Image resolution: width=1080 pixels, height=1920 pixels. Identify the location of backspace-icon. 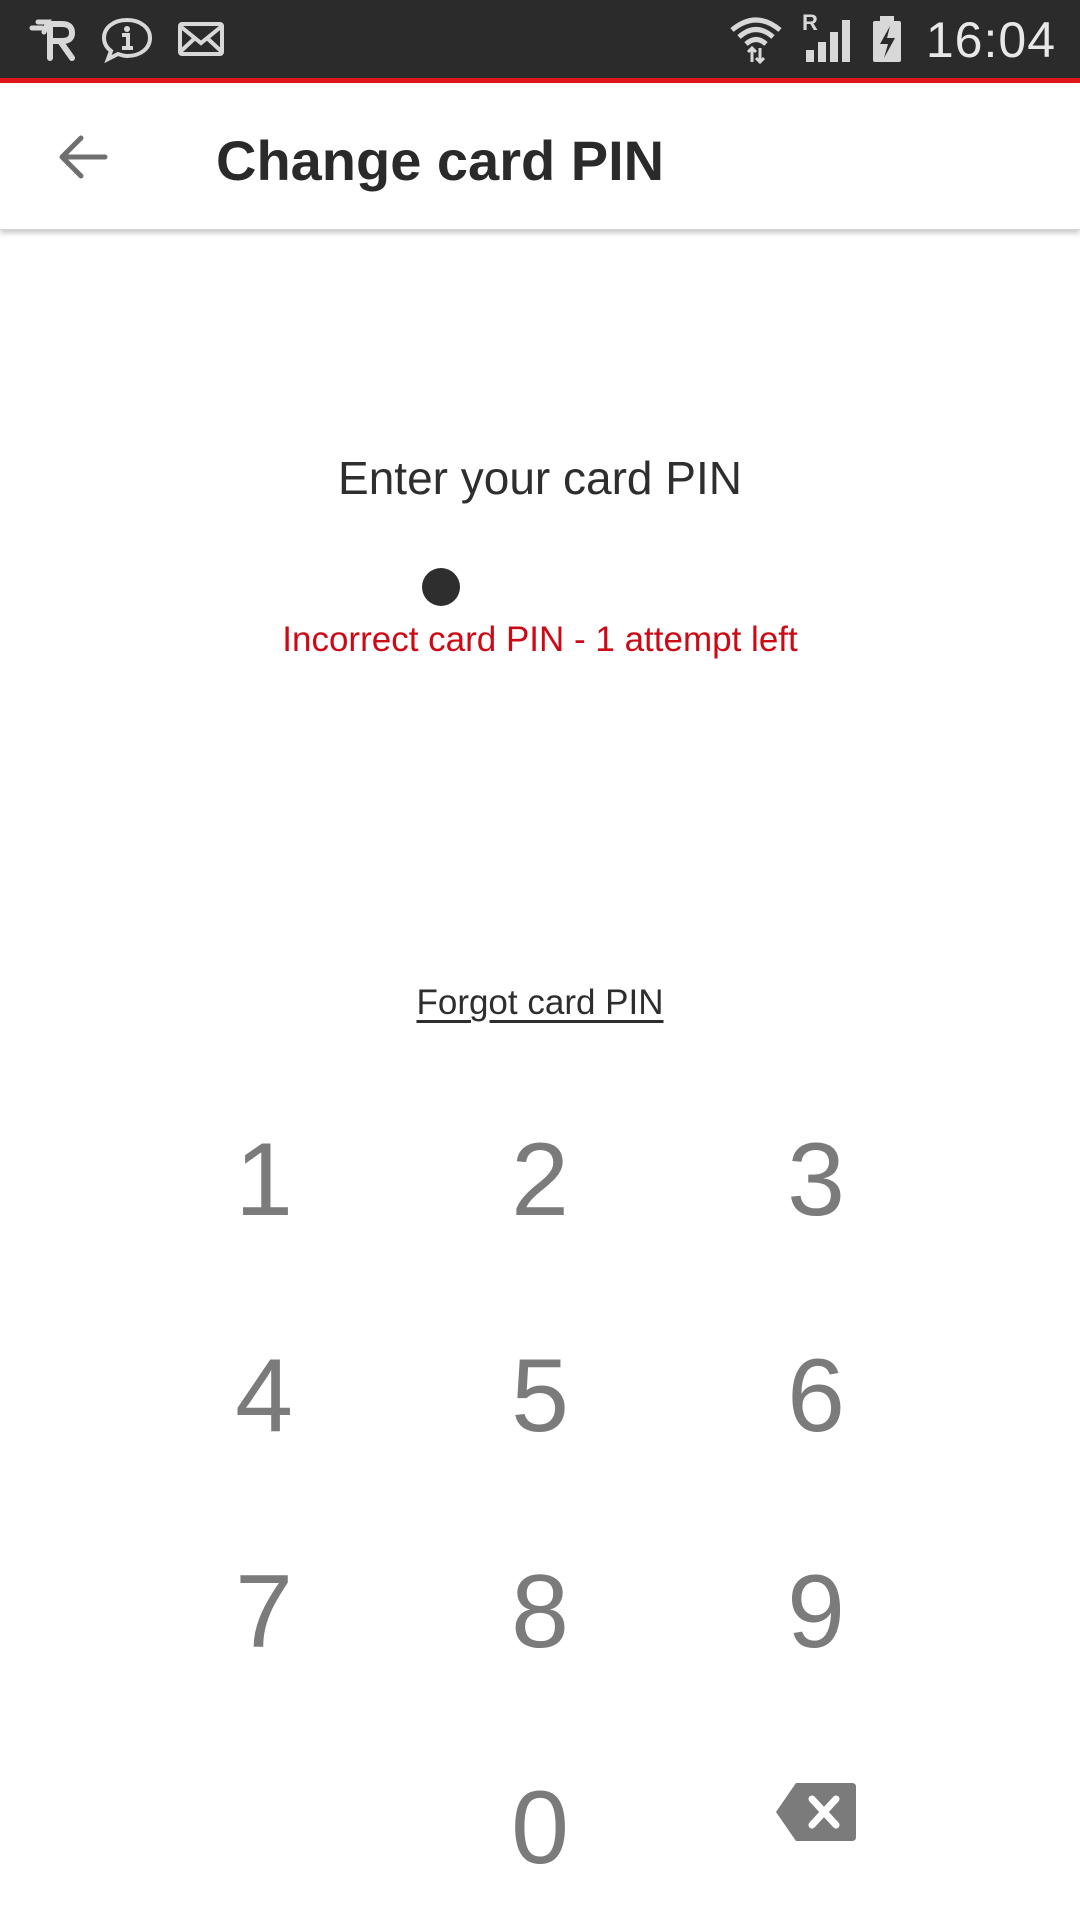
(816, 1812).